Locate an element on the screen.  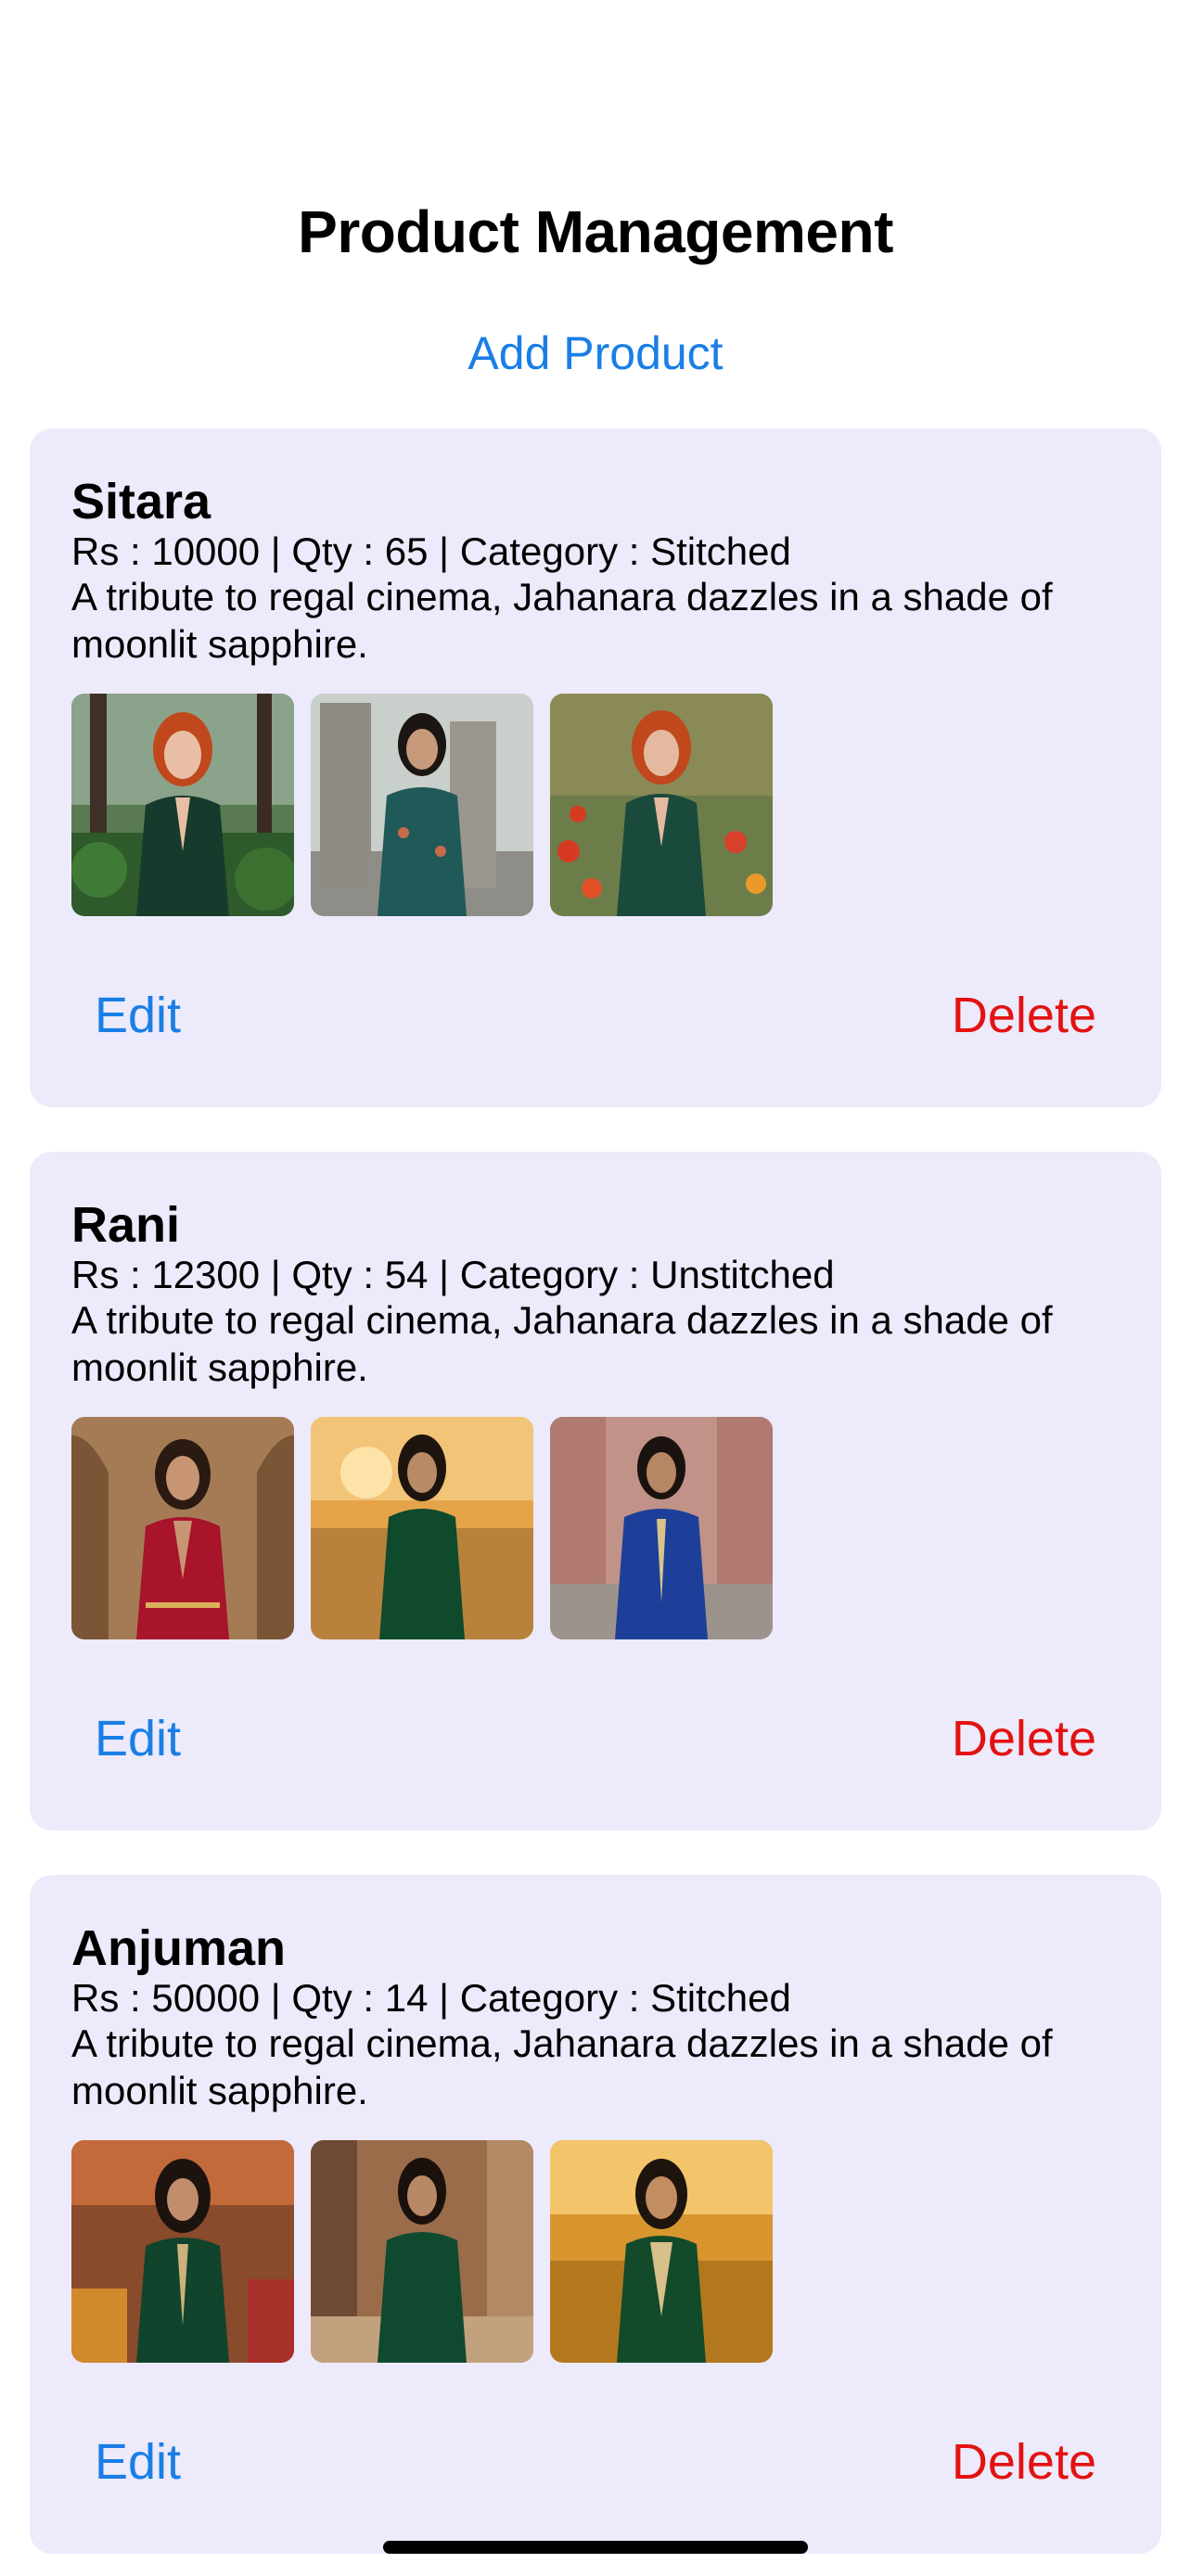
page-title: Product Management is located at coordinates (595, 232).